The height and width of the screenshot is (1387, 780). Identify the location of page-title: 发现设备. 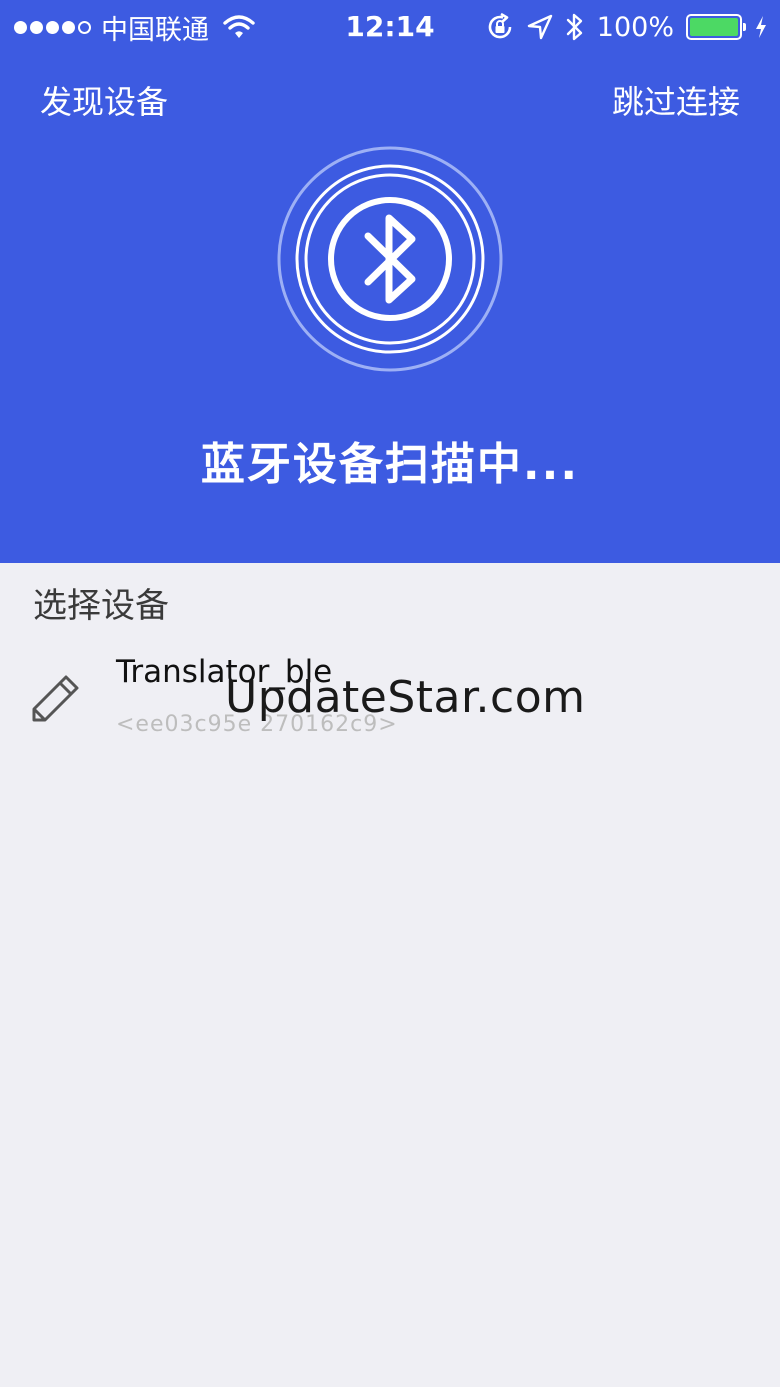
(104, 102).